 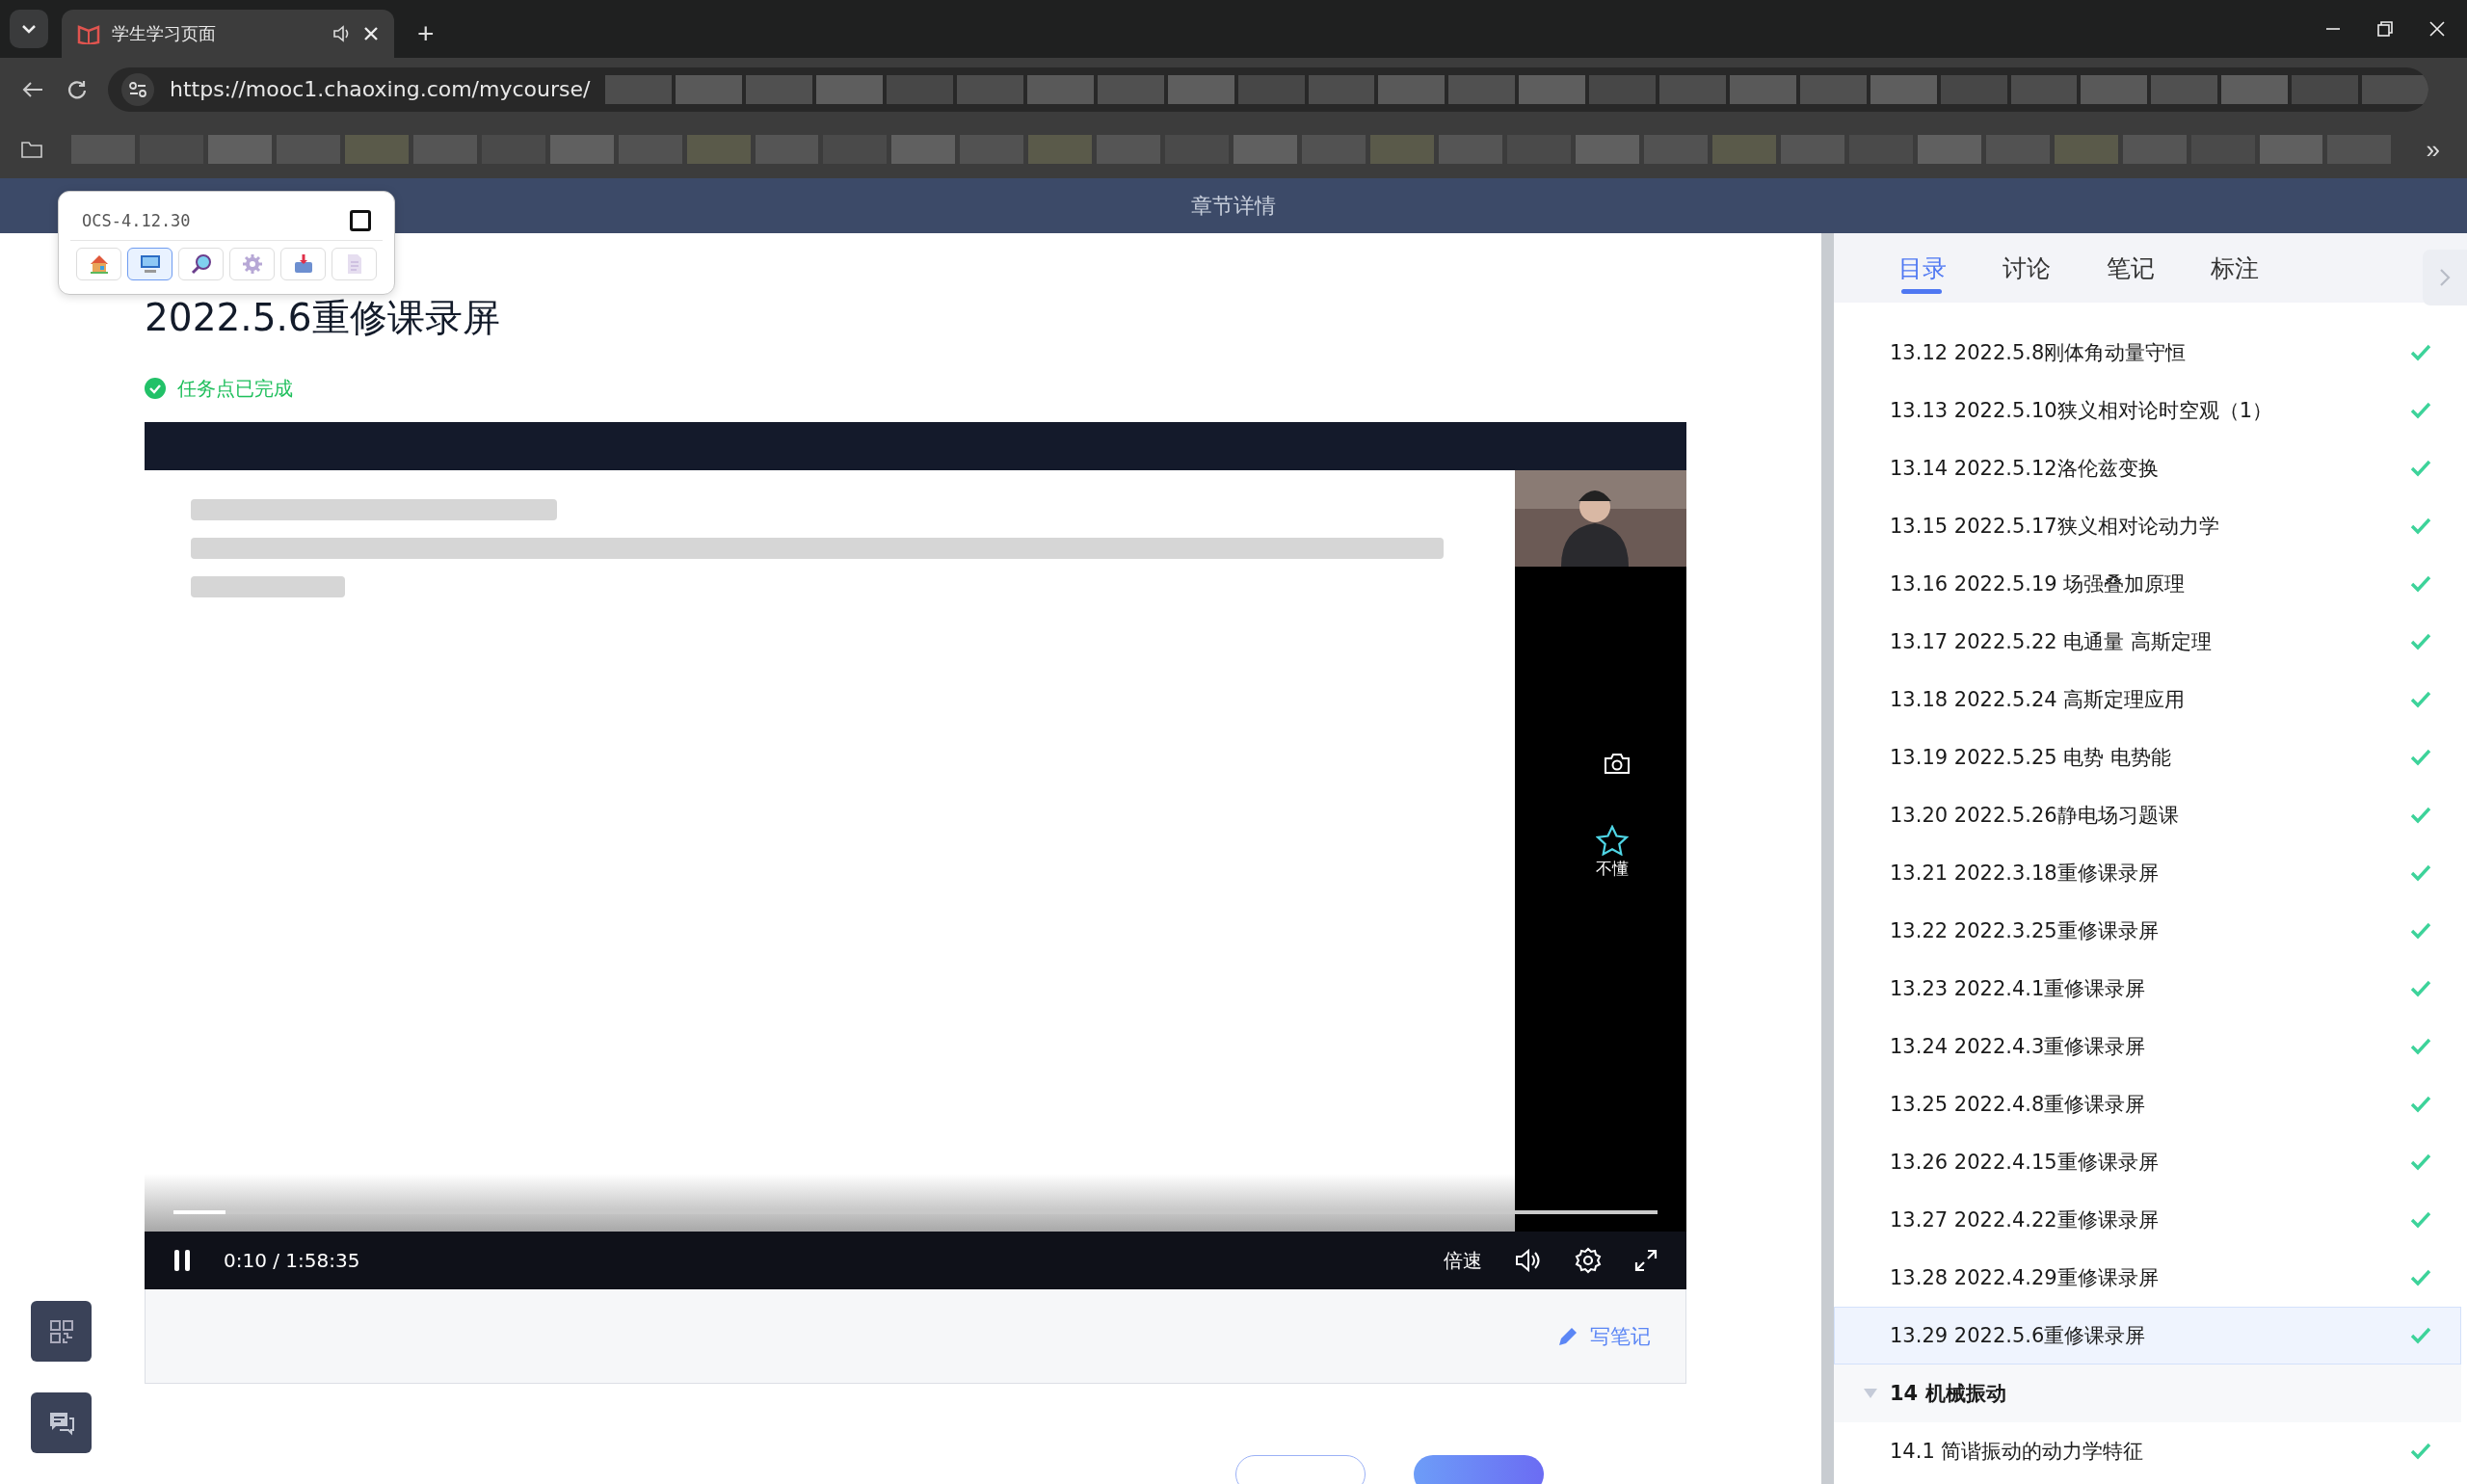 I want to click on qr-code-button, so click(x=61, y=1331).